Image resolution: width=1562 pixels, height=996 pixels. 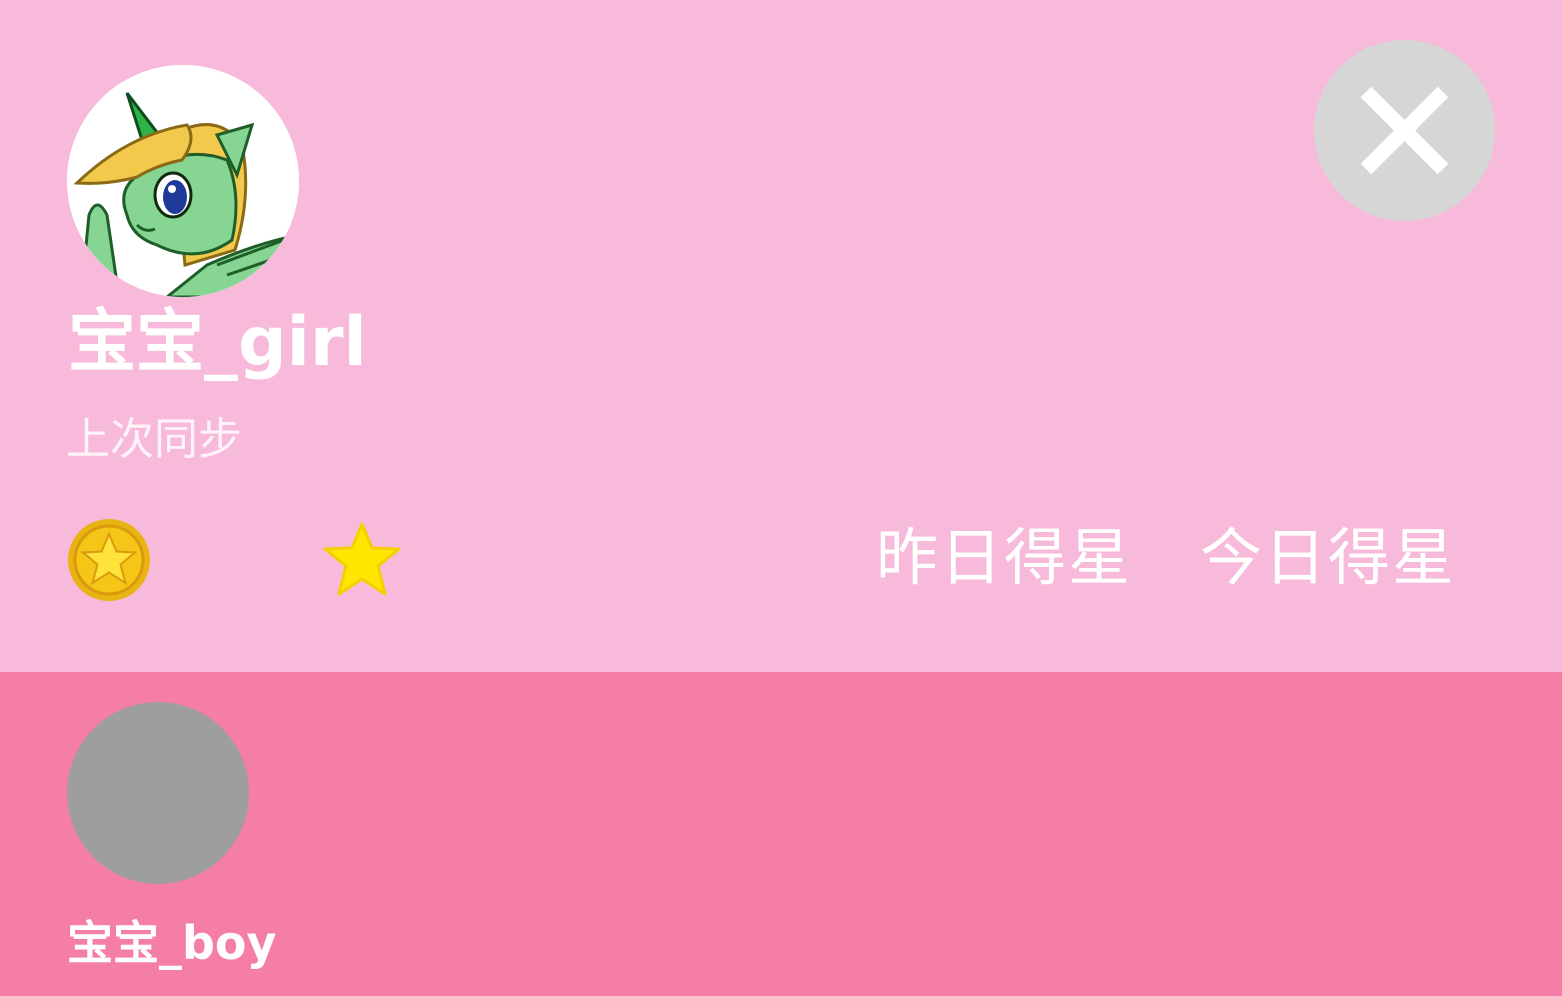 What do you see at coordinates (158, 793) in the screenshot?
I see `other-user-avatar` at bounding box center [158, 793].